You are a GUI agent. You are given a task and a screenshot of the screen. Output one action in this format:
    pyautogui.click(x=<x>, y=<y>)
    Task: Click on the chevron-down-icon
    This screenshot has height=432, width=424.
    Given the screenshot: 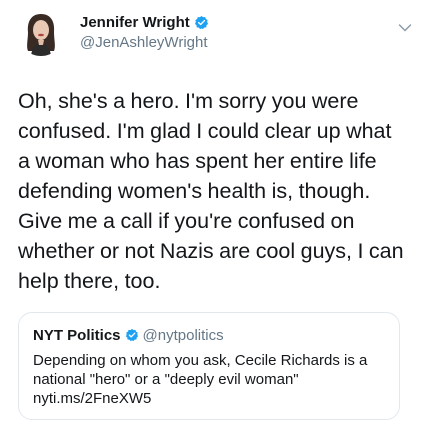 What is the action you would take?
    pyautogui.click(x=405, y=26)
    